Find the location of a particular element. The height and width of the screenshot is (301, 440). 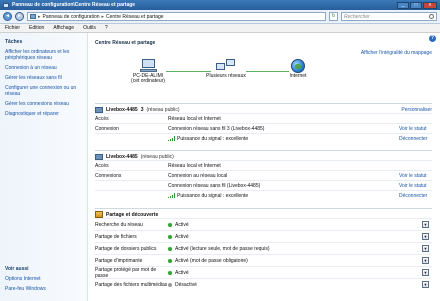

minimize-button: _ is located at coordinates (403, 5).